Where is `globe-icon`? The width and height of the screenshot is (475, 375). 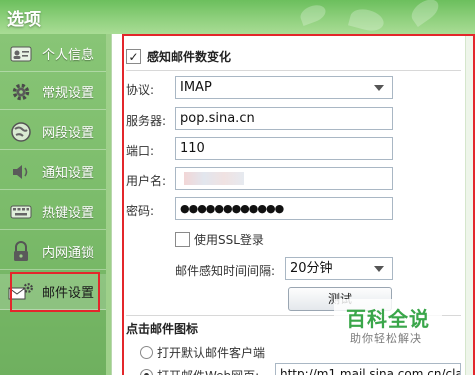
globe-icon is located at coordinates (21, 132).